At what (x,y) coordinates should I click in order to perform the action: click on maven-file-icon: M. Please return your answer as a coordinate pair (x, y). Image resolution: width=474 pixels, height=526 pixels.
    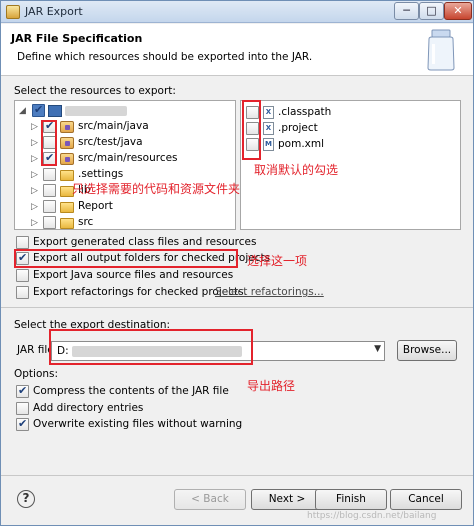
    Looking at the image, I should click on (268, 144).